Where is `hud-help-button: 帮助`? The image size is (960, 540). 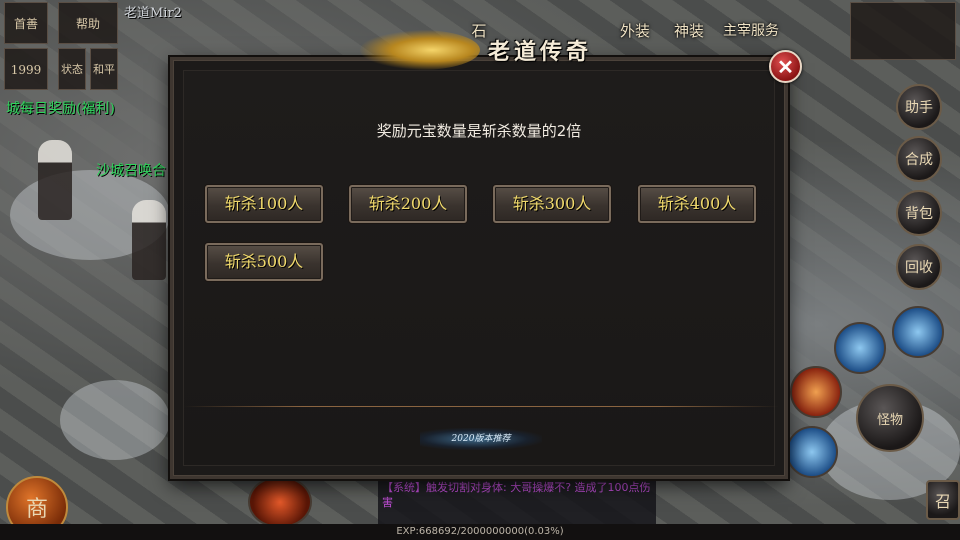
hud-help-button: 帮助 is located at coordinates (88, 23).